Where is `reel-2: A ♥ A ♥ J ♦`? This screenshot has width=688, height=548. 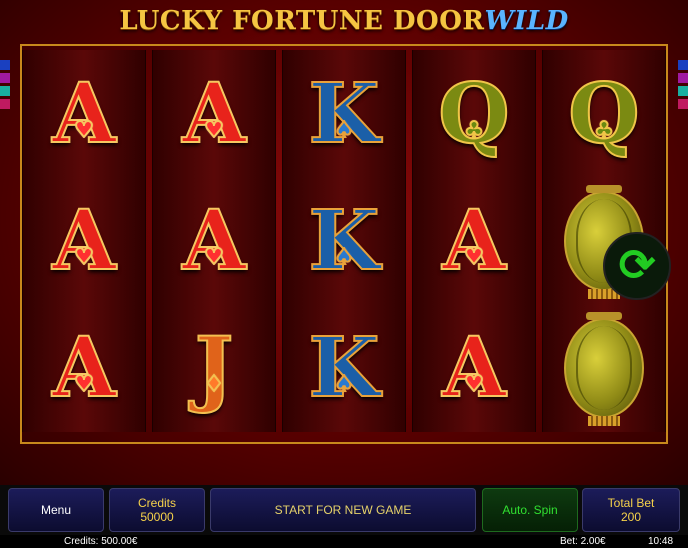
reel-2: A ♥ A ♥ J ♦ is located at coordinates (214, 241).